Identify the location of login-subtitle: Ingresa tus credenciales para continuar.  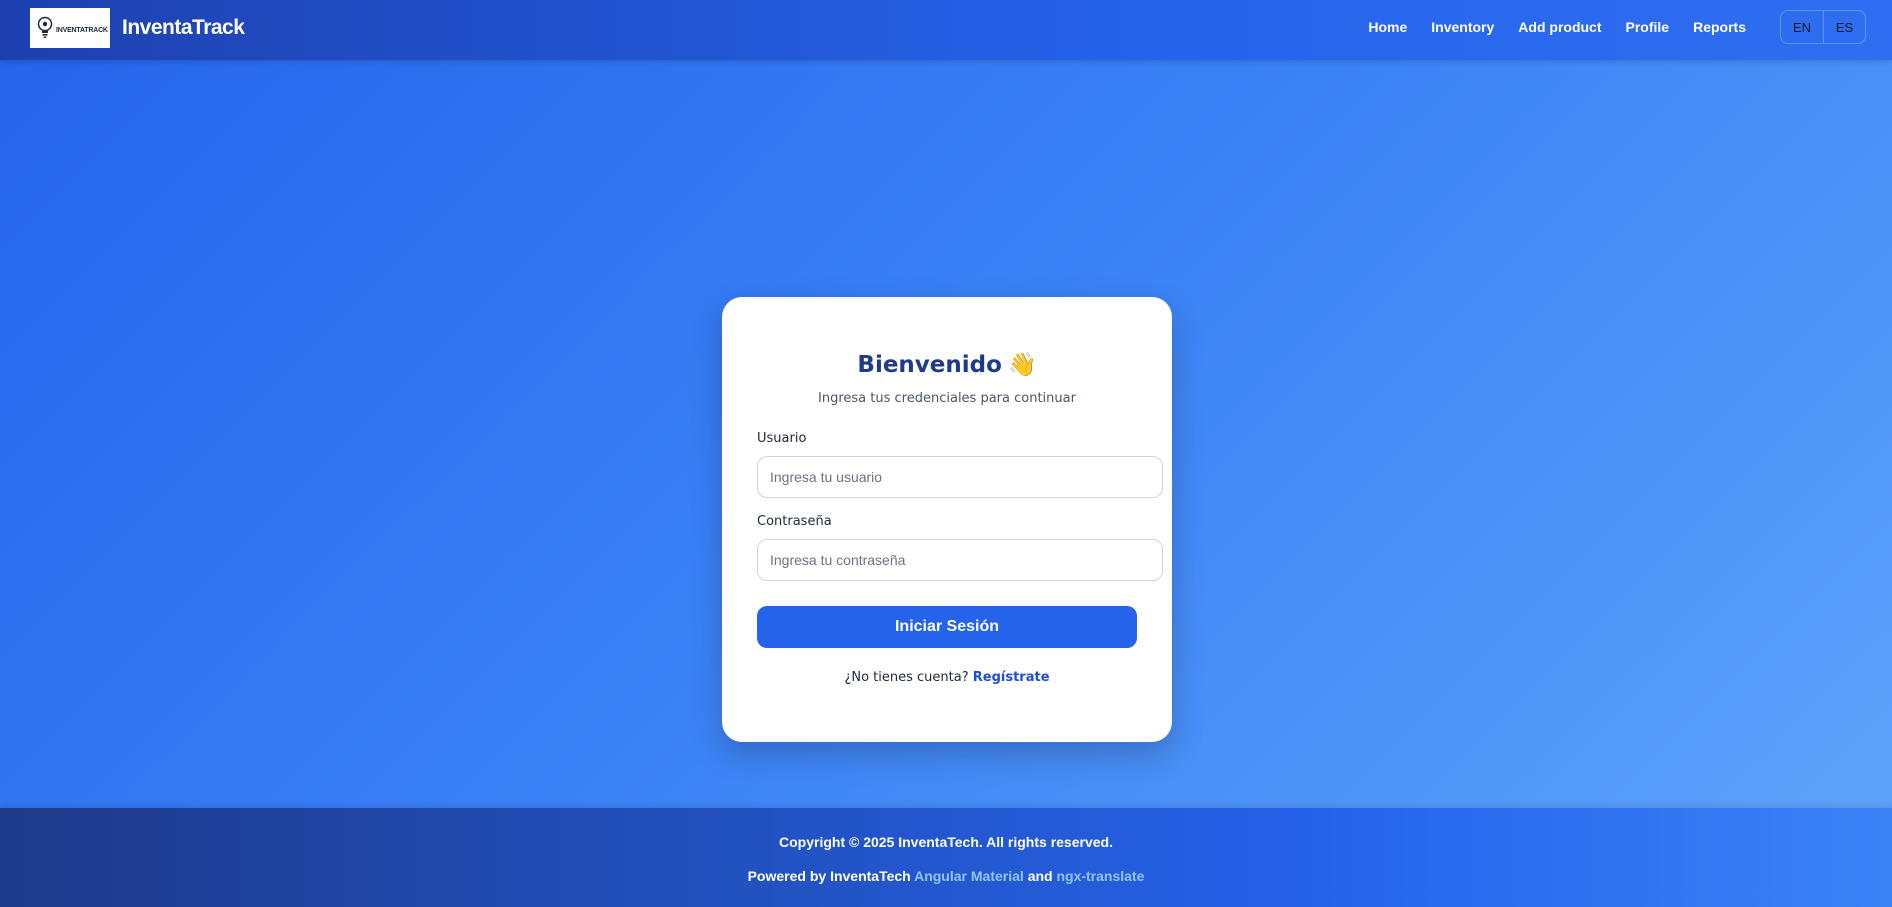
(947, 398).